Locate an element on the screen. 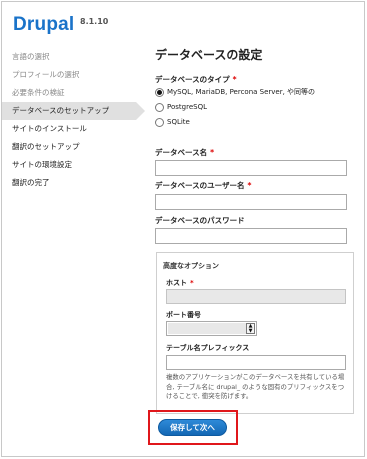  port-input: ▲ ▼ is located at coordinates (211, 328).